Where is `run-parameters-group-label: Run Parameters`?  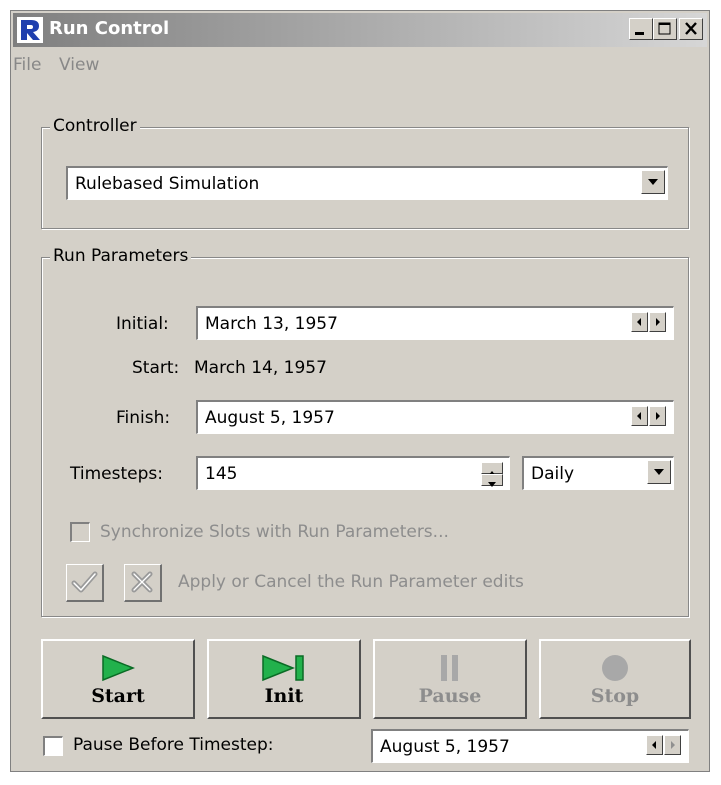 run-parameters-group-label: Run Parameters is located at coordinates (121, 256).